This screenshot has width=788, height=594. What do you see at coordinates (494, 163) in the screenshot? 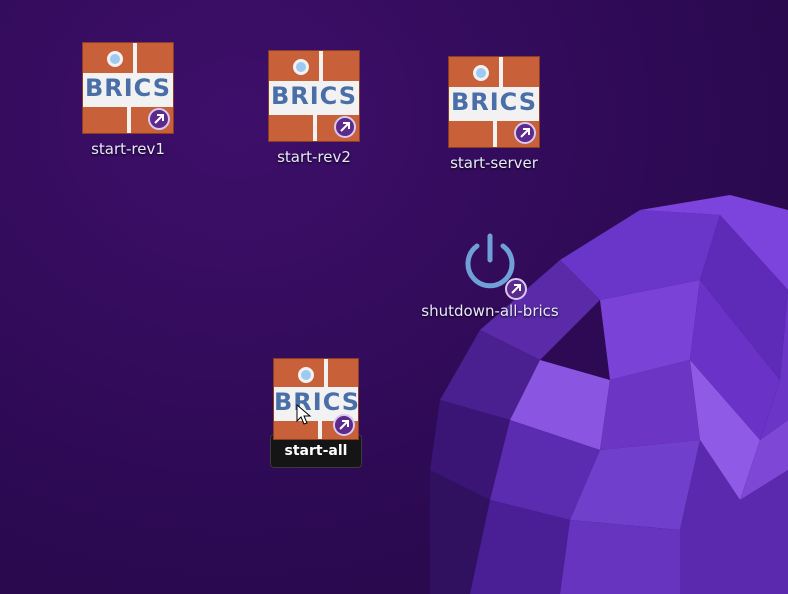
I see `desktop-icon-label: start-server` at bounding box center [494, 163].